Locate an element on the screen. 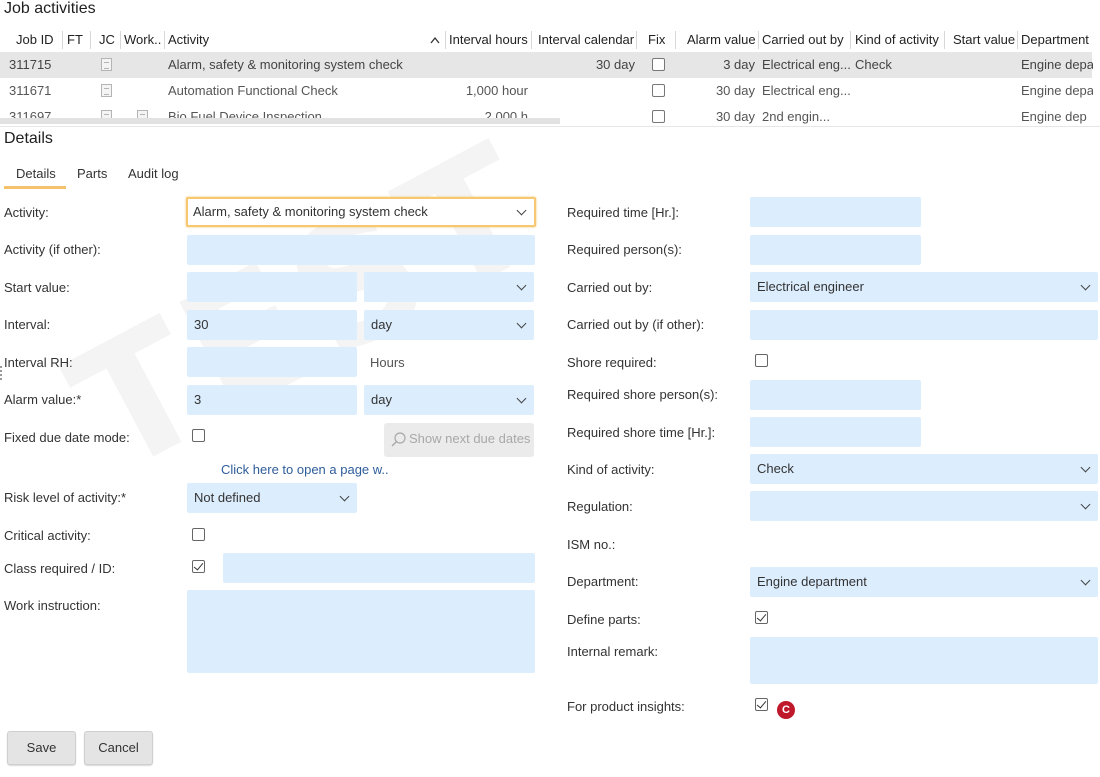  kind-of-activity-select: Check is located at coordinates (924, 469).